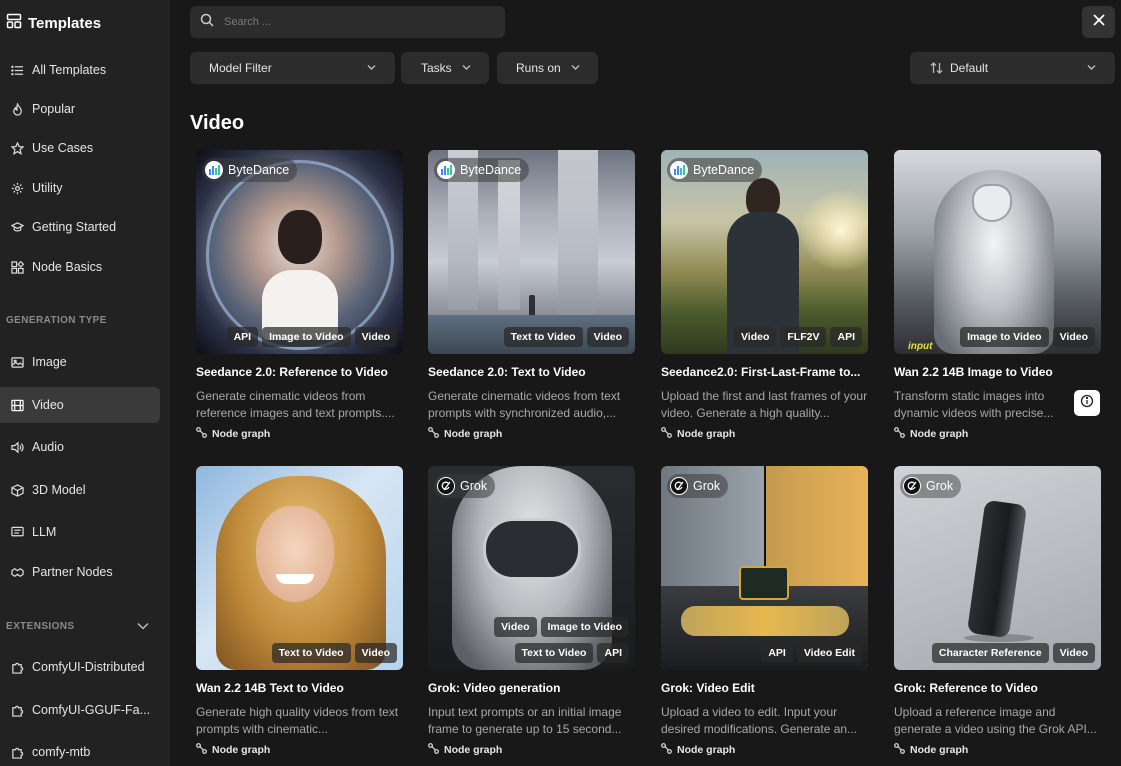 The image size is (1121, 766). What do you see at coordinates (1098, 22) in the screenshot?
I see `close-button` at bounding box center [1098, 22].